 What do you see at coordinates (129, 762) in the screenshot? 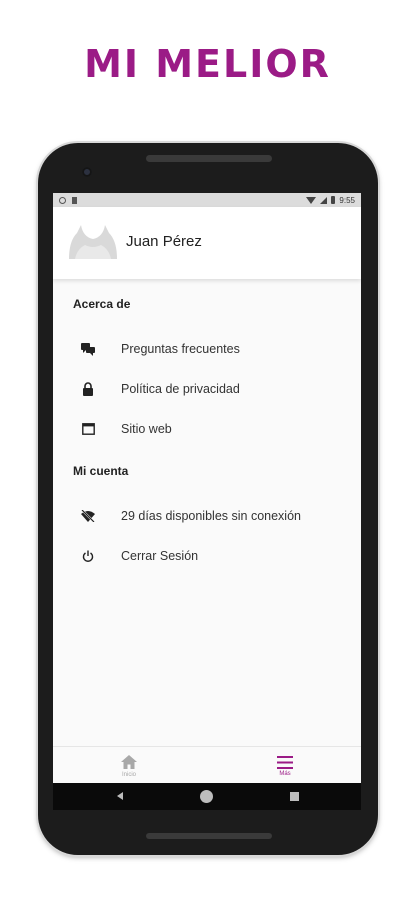
I see `home-icon` at bounding box center [129, 762].